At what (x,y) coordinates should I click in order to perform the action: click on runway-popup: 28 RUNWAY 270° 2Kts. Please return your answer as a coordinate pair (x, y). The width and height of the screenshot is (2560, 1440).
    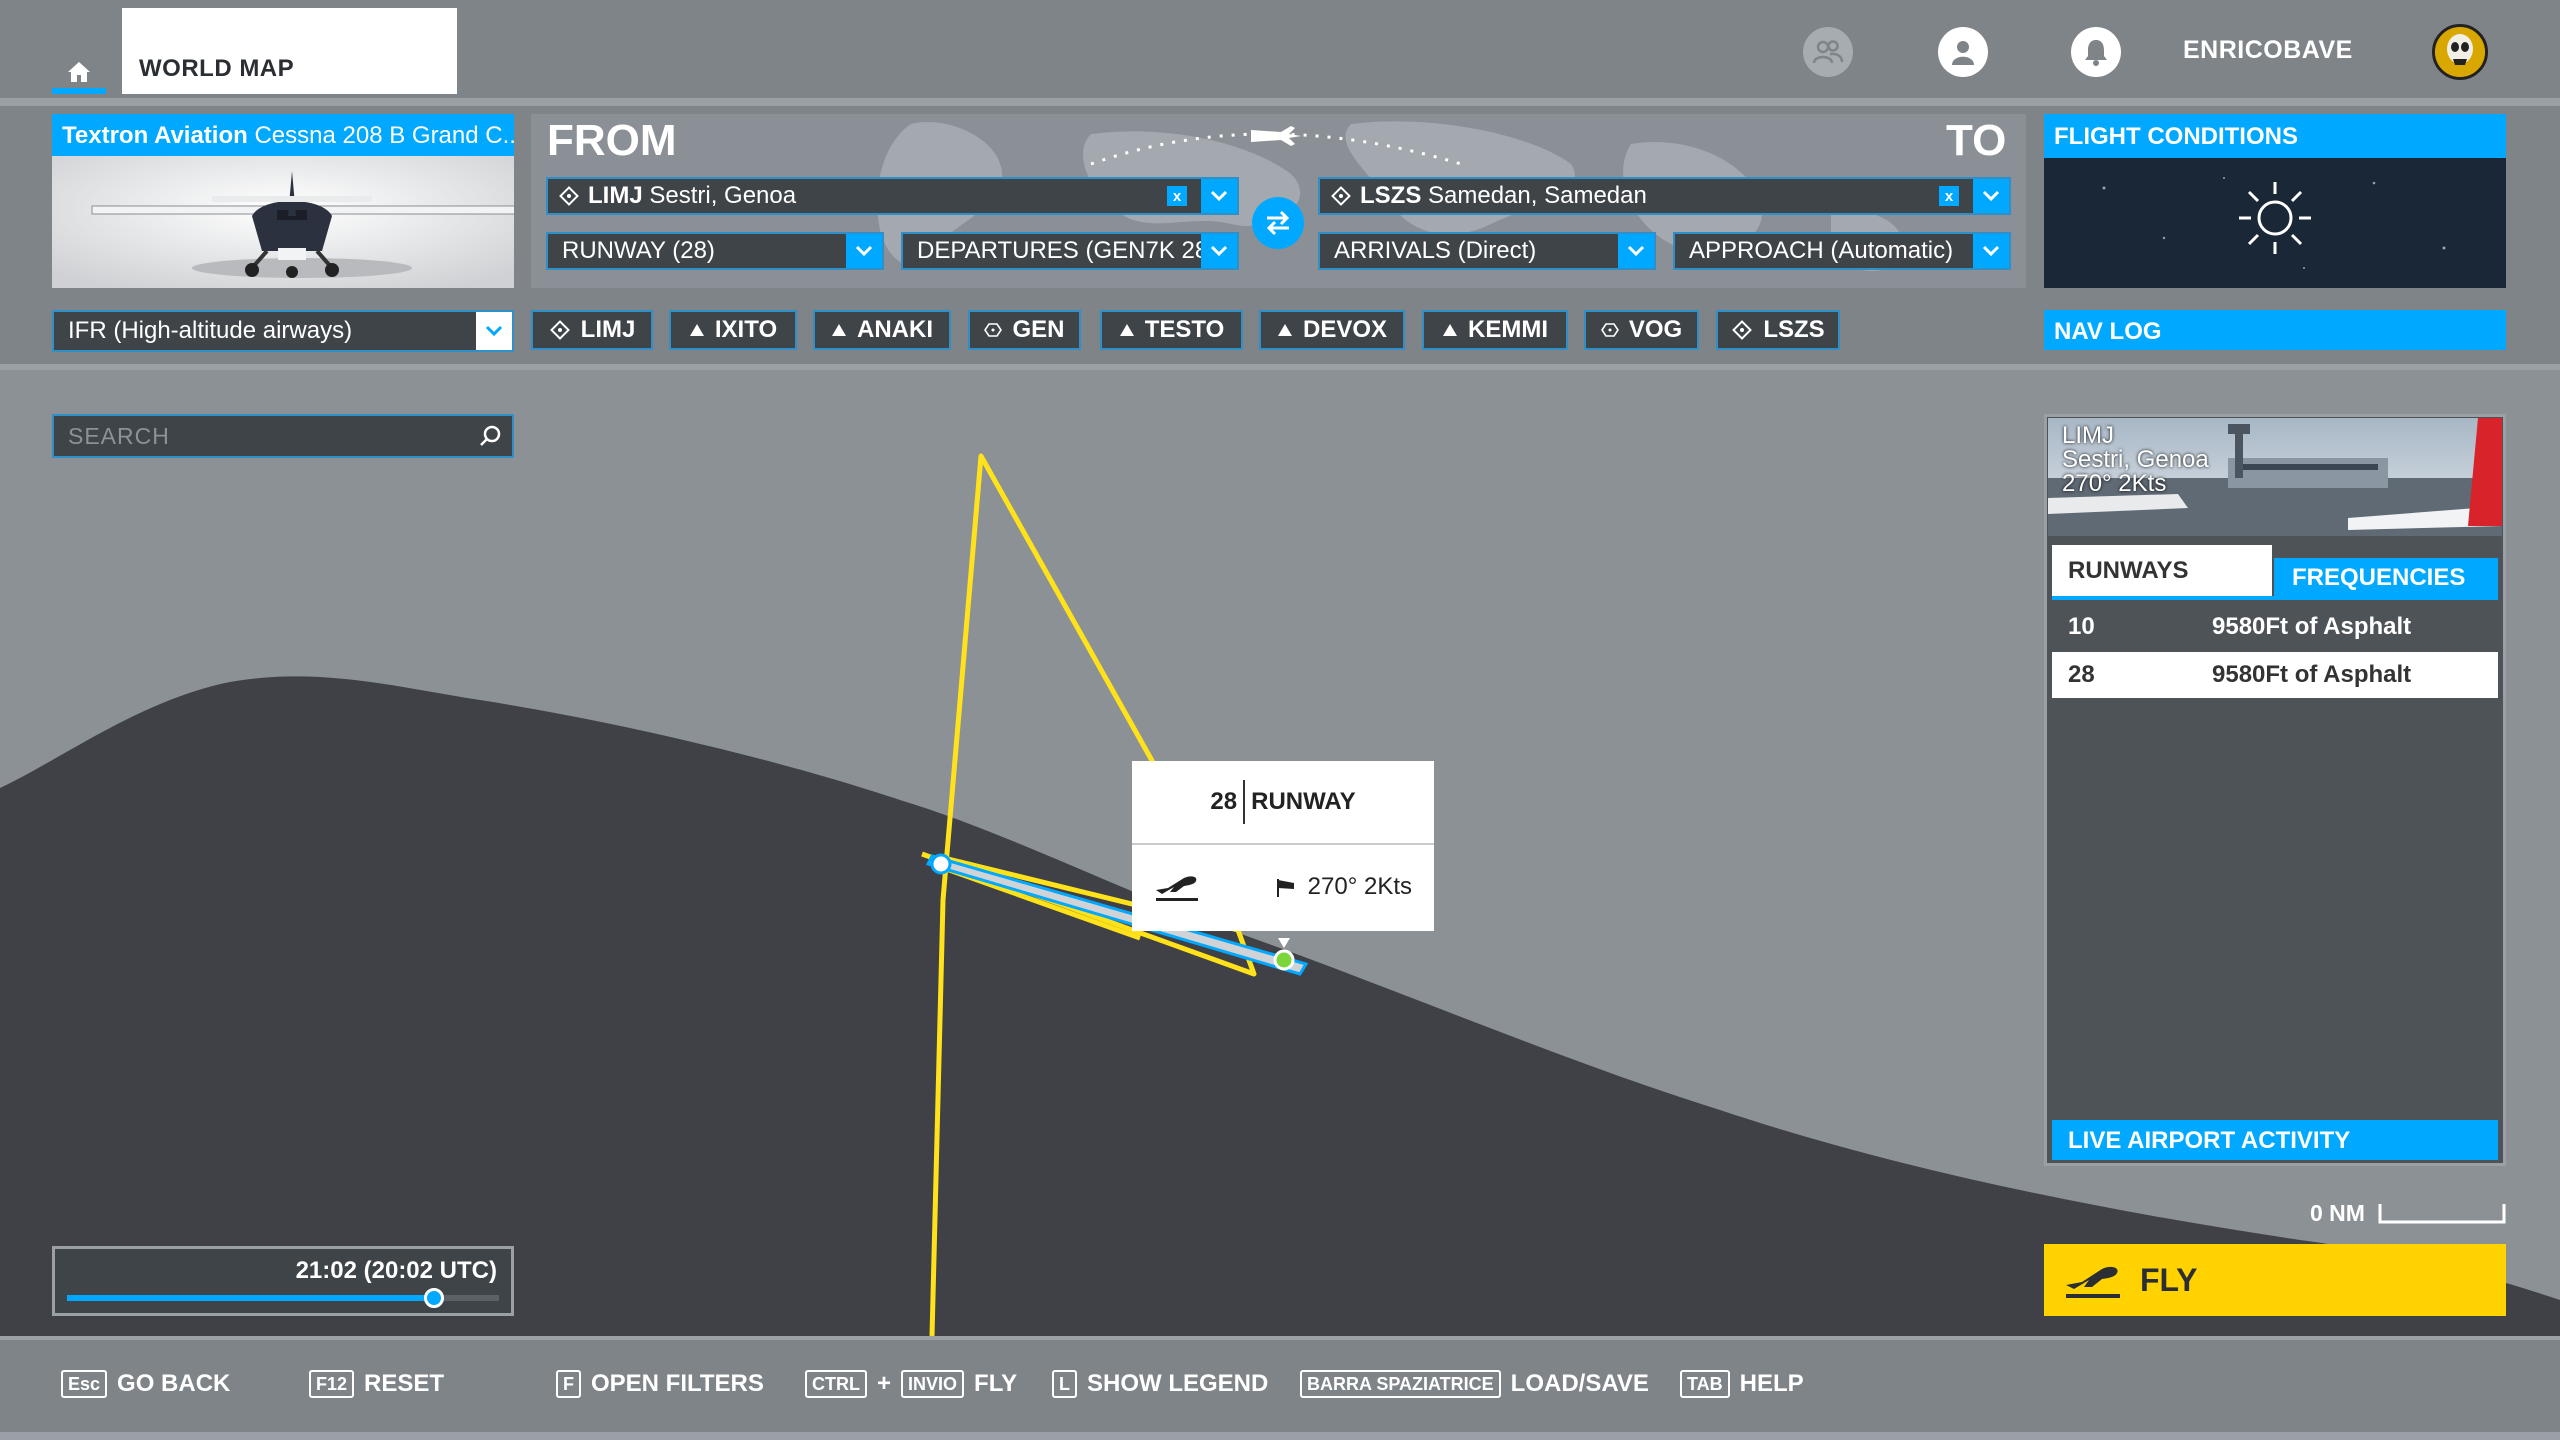
    Looking at the image, I should click on (1283, 846).